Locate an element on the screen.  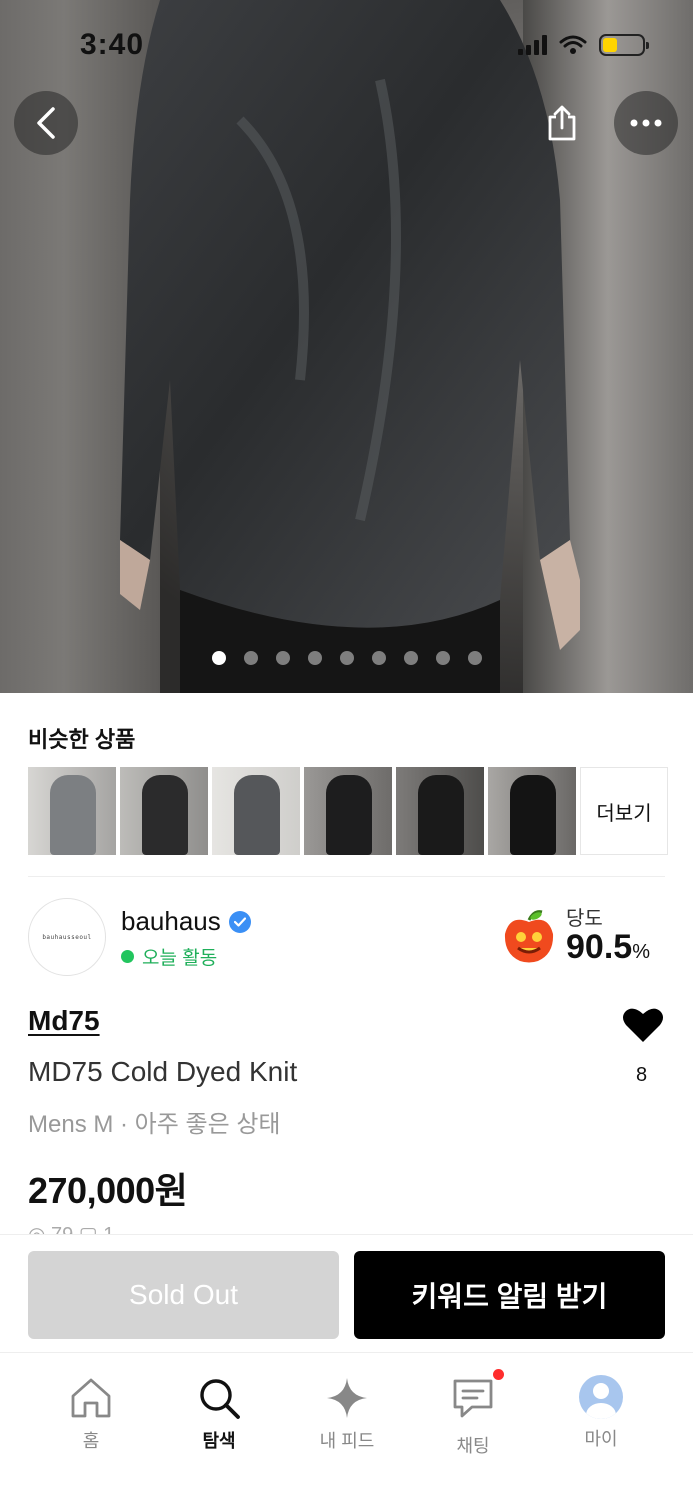
similar-products-list: 더보기 is located at coordinates (348, 811).